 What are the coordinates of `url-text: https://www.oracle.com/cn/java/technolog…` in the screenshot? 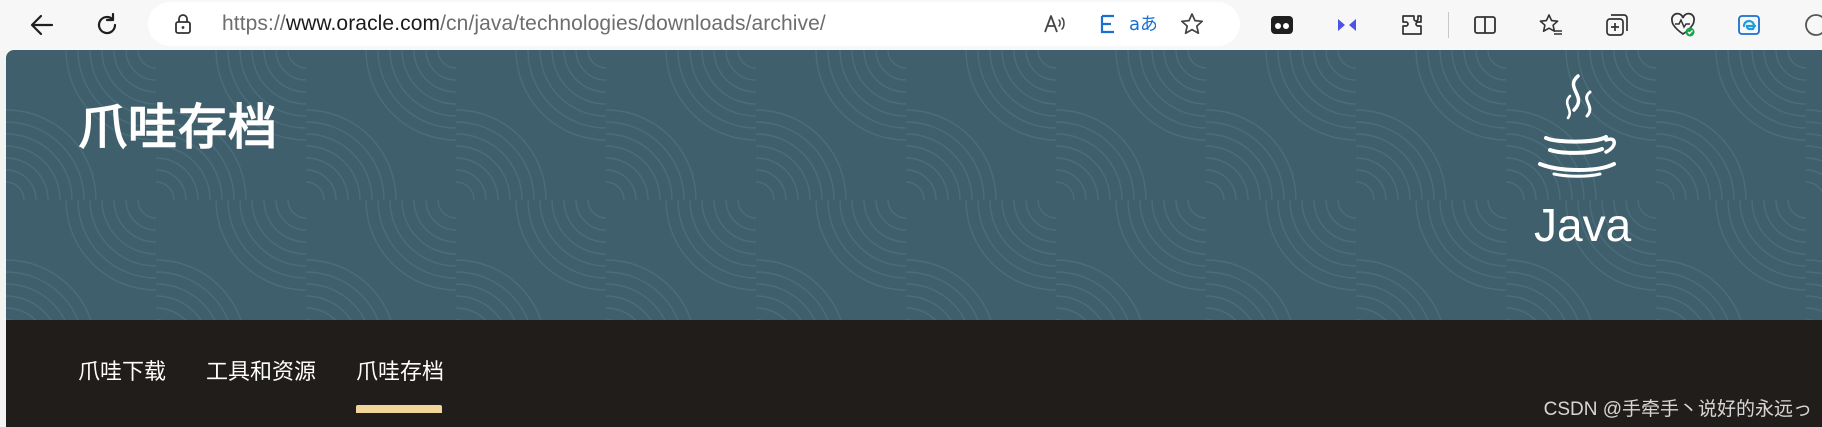 It's located at (524, 24).